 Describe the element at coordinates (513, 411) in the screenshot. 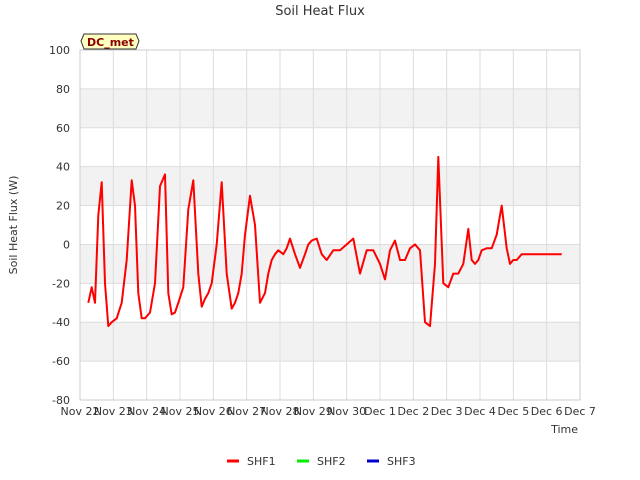

I see `x-tick-label: Dec 5` at that location.